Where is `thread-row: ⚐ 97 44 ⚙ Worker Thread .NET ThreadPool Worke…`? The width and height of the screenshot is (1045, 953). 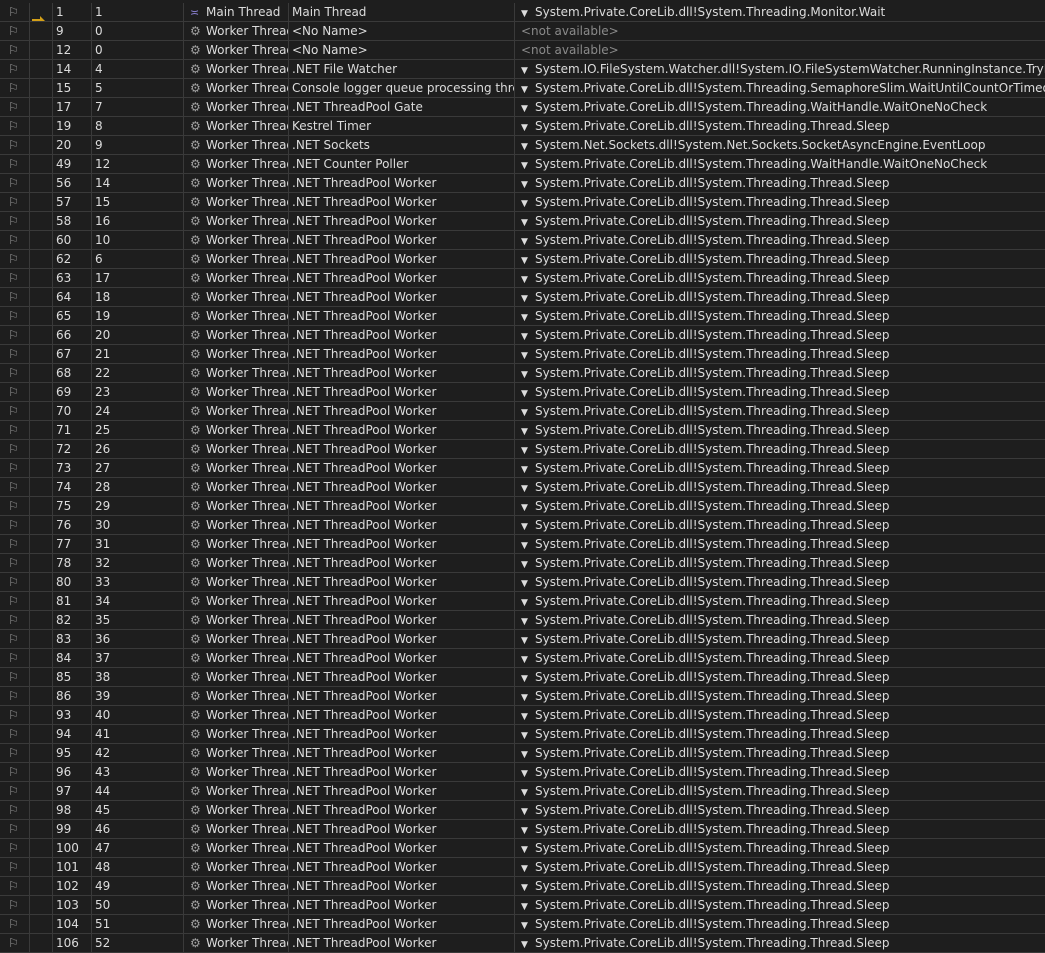
thread-row: ⚐ 97 44 ⚙ Worker Thread .NET ThreadPool Worke… is located at coordinates (522, 791).